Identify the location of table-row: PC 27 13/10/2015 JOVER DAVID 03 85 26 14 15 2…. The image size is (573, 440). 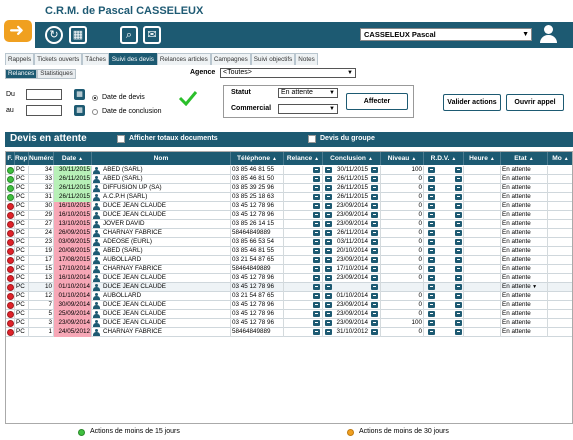
(289, 224).